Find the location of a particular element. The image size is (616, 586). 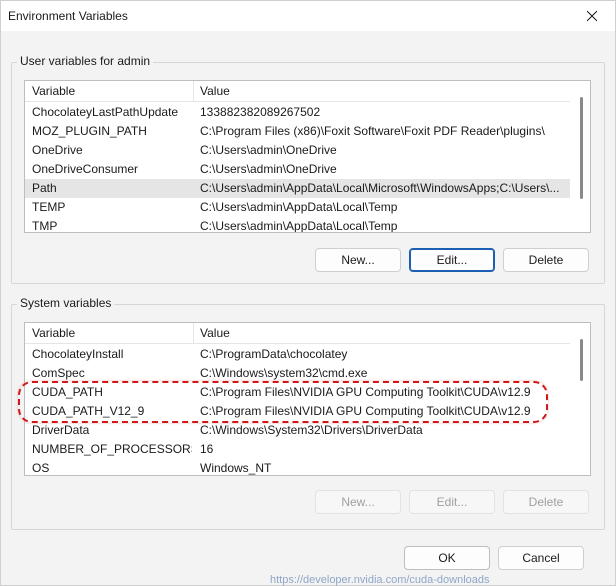

system-variables-label: System variables is located at coordinates (66, 303).